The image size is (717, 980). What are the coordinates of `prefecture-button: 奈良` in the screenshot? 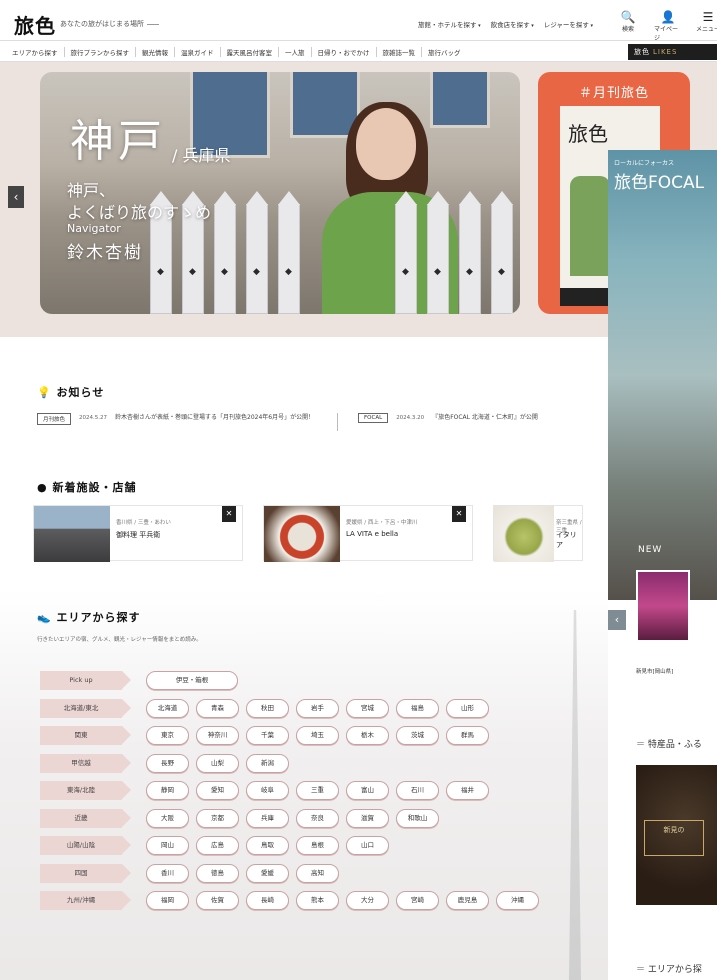 It's located at (317, 818).